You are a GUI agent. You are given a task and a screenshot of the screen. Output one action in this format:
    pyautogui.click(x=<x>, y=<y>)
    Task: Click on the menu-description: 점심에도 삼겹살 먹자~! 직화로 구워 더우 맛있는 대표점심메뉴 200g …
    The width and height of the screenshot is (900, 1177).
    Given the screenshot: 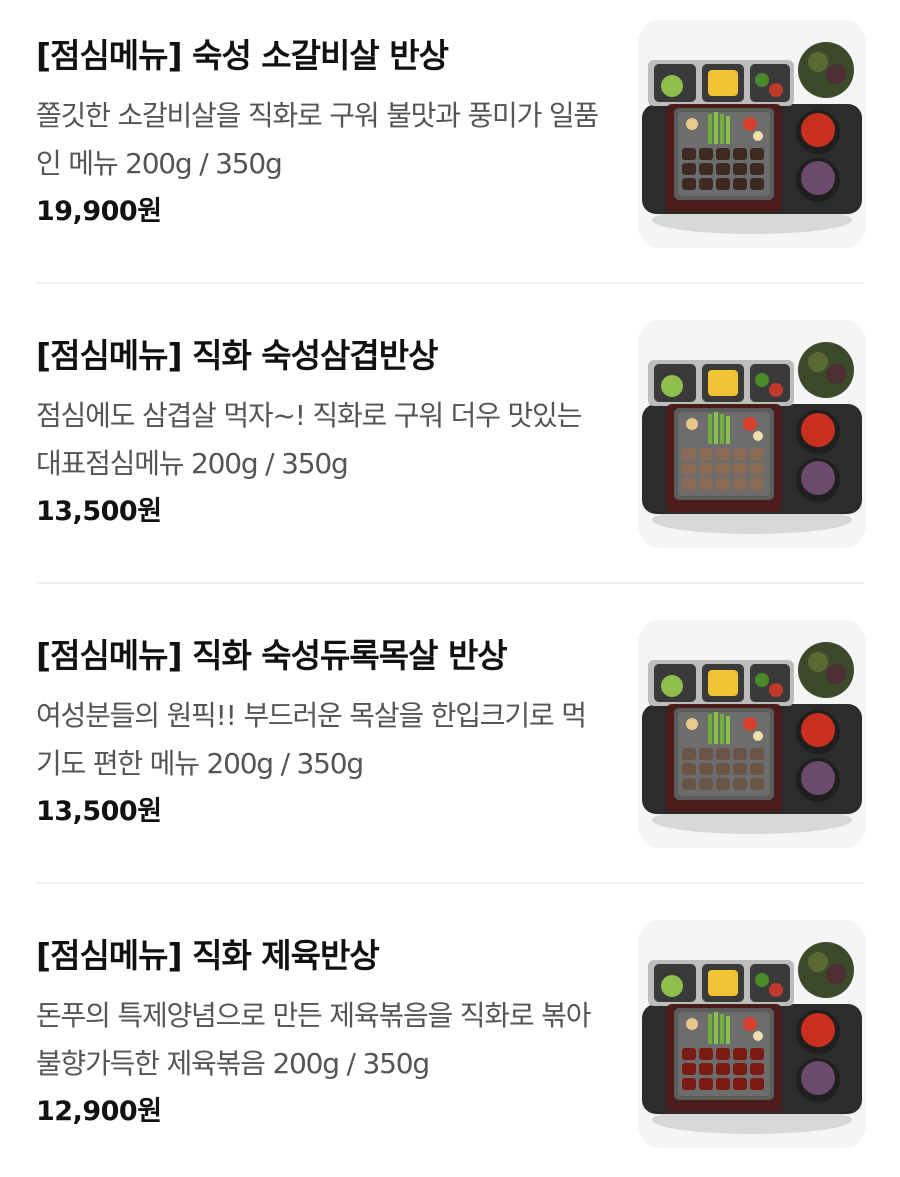 What is the action you would take?
    pyautogui.click(x=309, y=439)
    